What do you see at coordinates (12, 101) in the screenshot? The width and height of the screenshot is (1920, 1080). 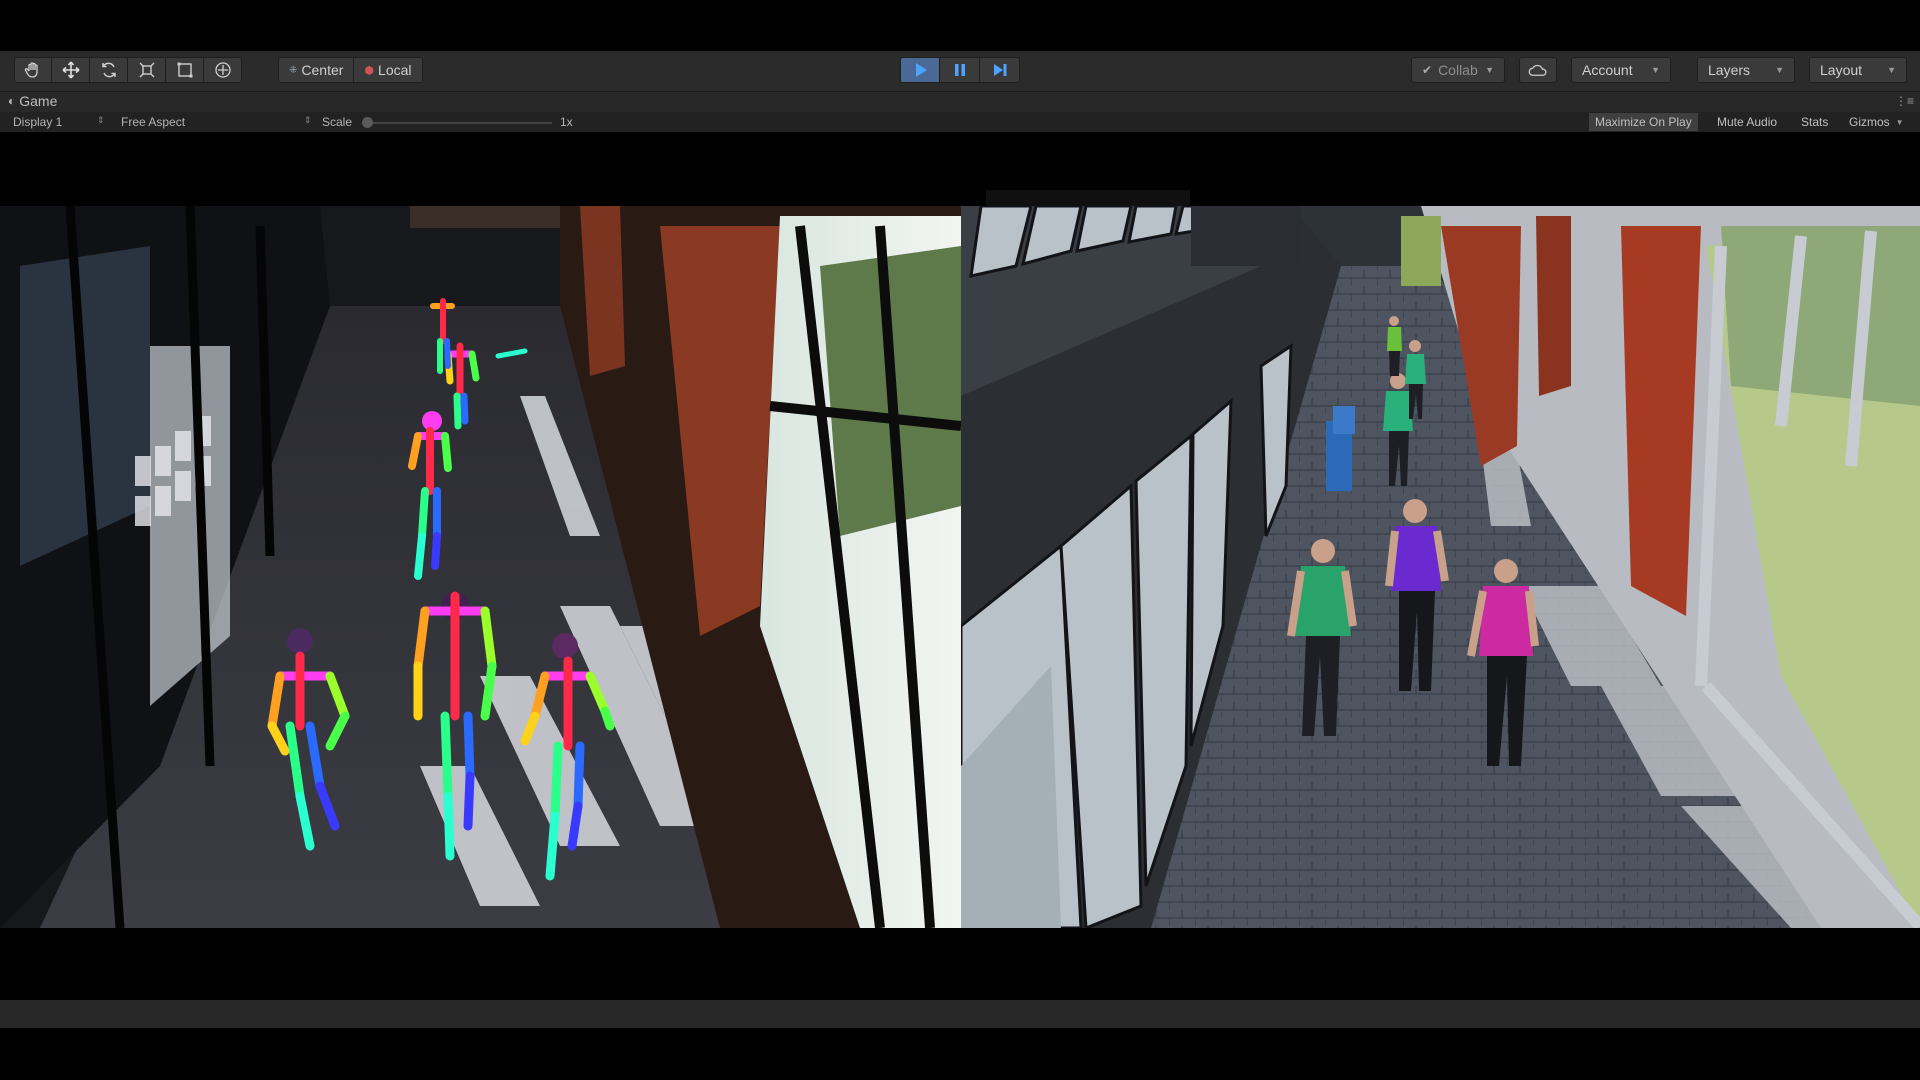 I see `pacman-icon: ◐` at bounding box center [12, 101].